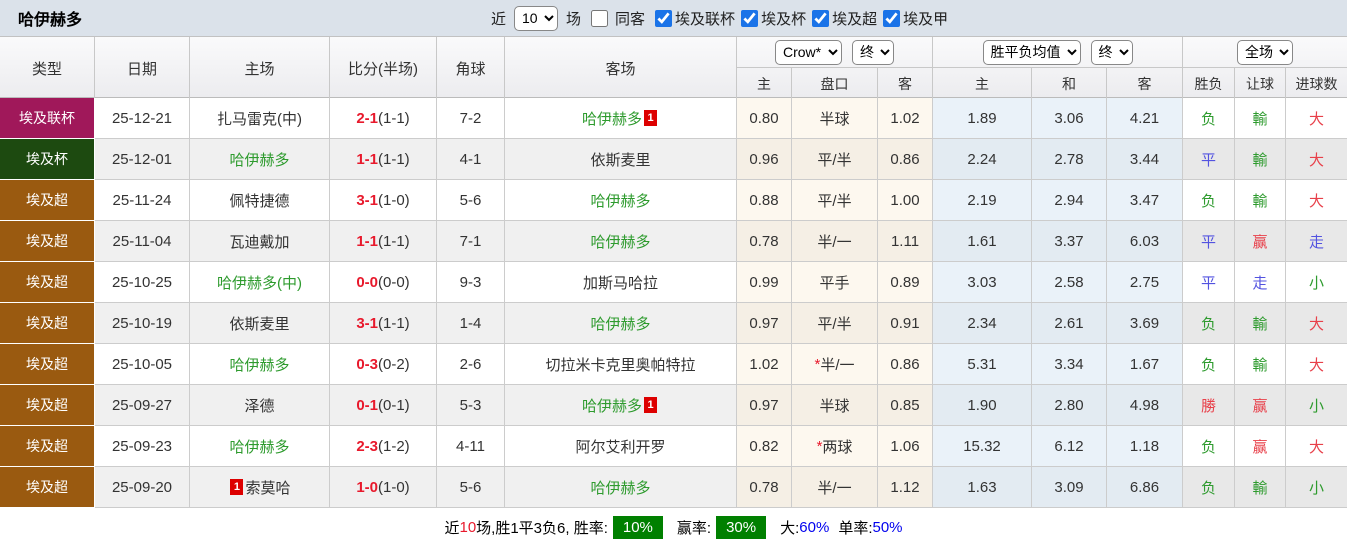 The image size is (1347, 546). Describe the element at coordinates (1069, 241) in the screenshot. I see `avg-draw: 3.37` at that location.